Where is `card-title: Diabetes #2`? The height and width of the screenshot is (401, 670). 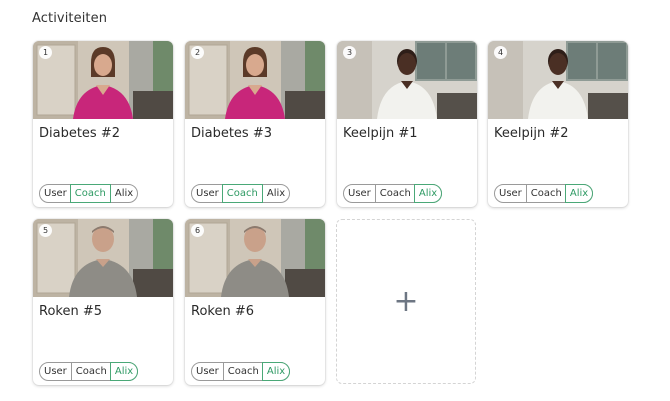 card-title: Diabetes #2 is located at coordinates (80, 133).